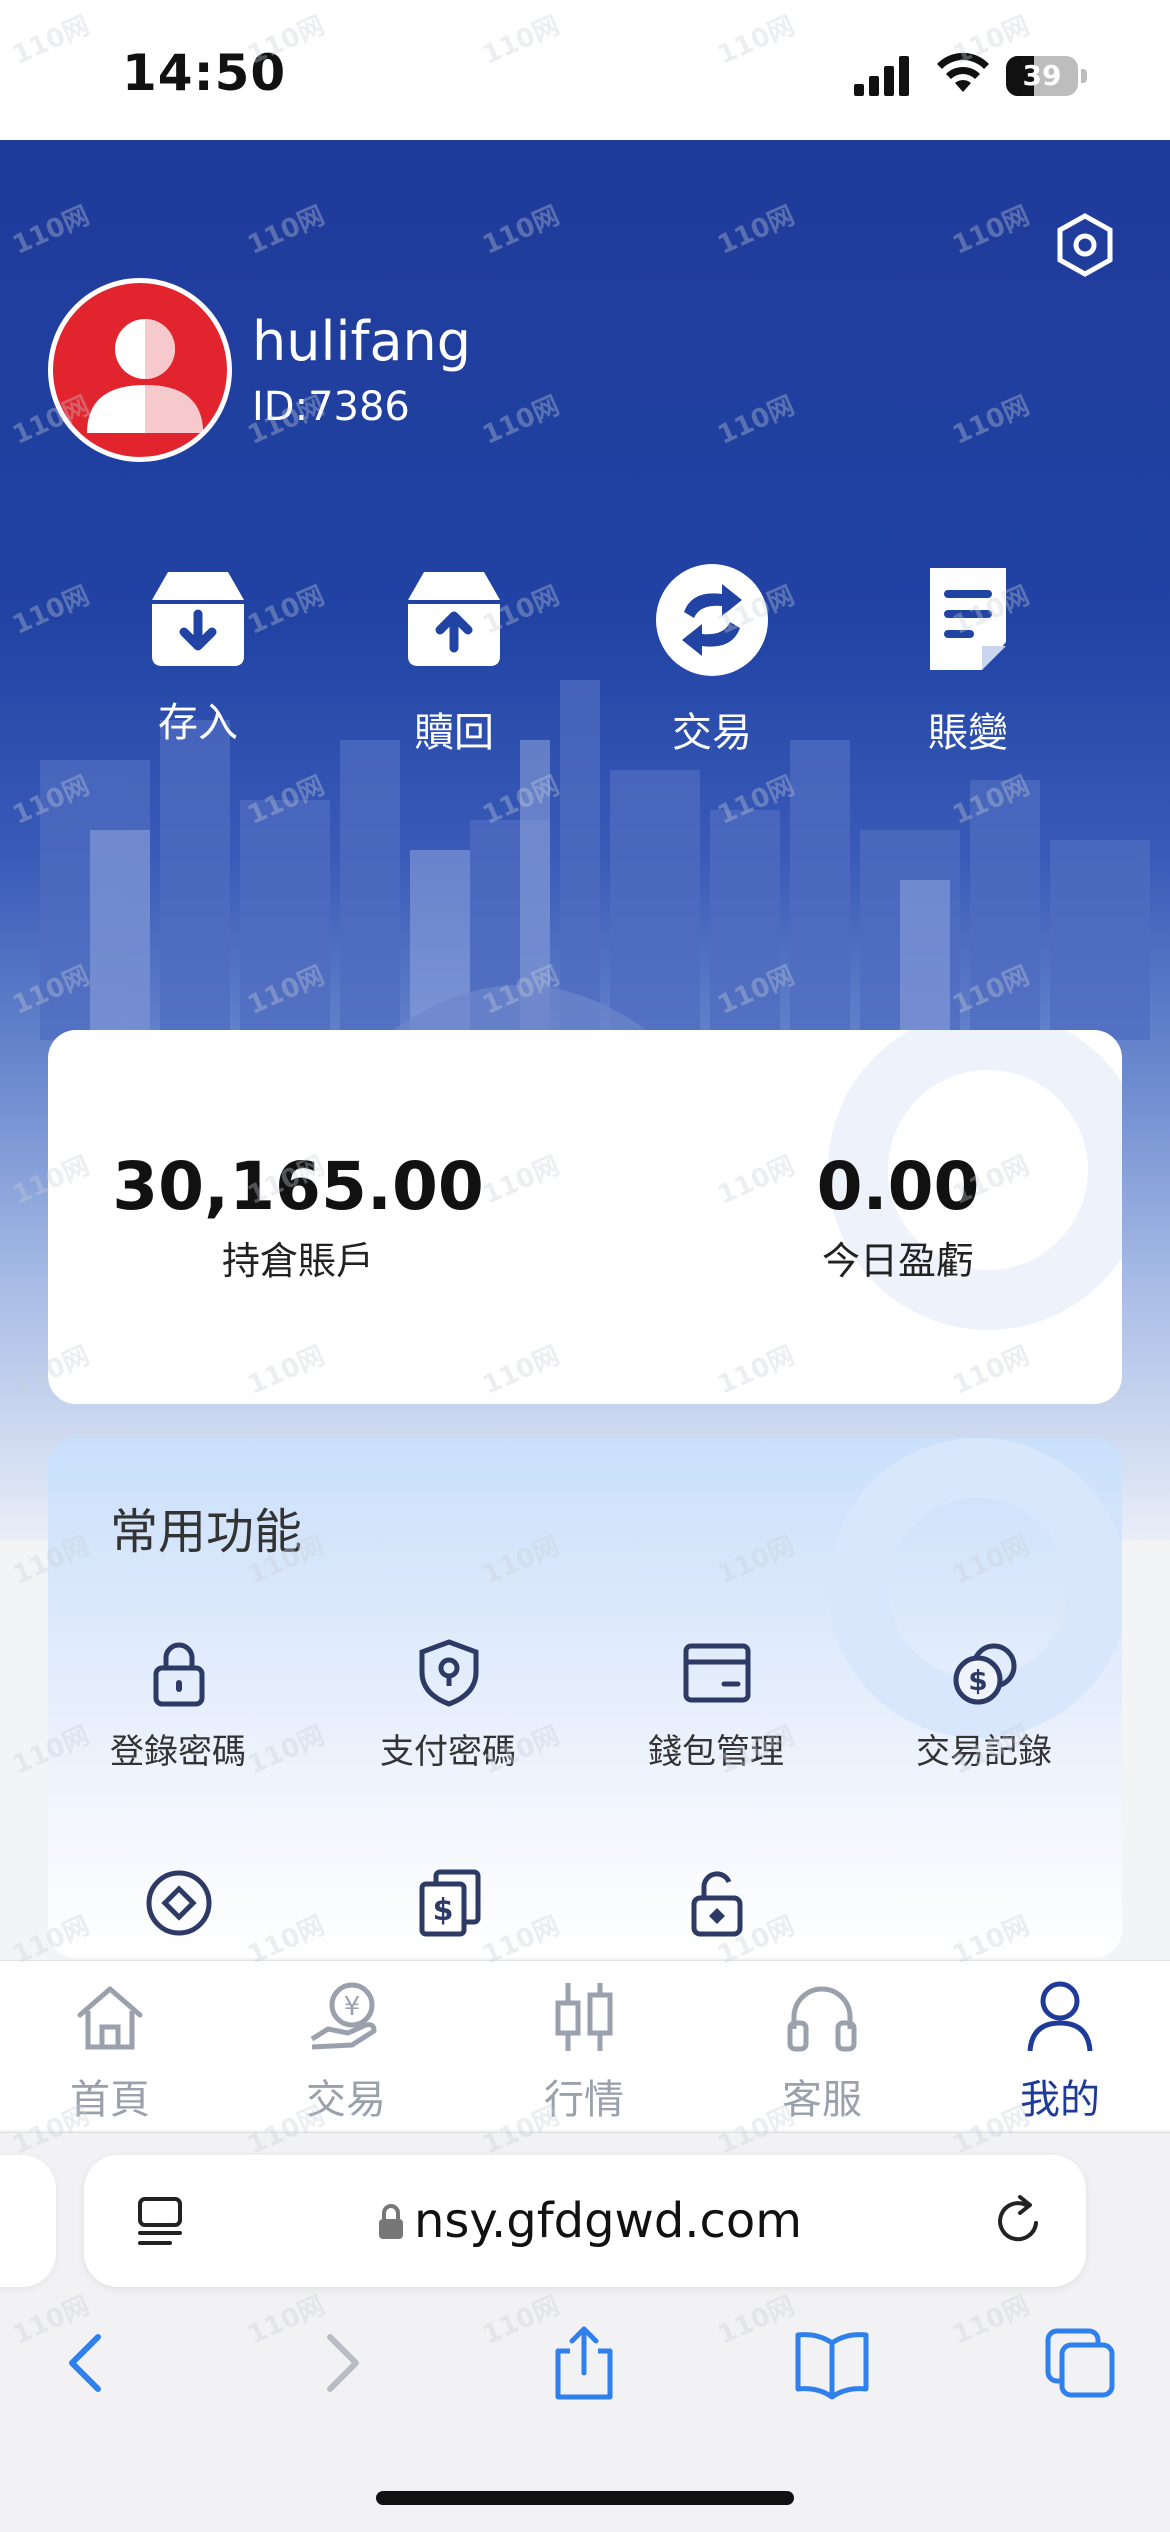  I want to click on coins-icon: $, so click(985, 1674).